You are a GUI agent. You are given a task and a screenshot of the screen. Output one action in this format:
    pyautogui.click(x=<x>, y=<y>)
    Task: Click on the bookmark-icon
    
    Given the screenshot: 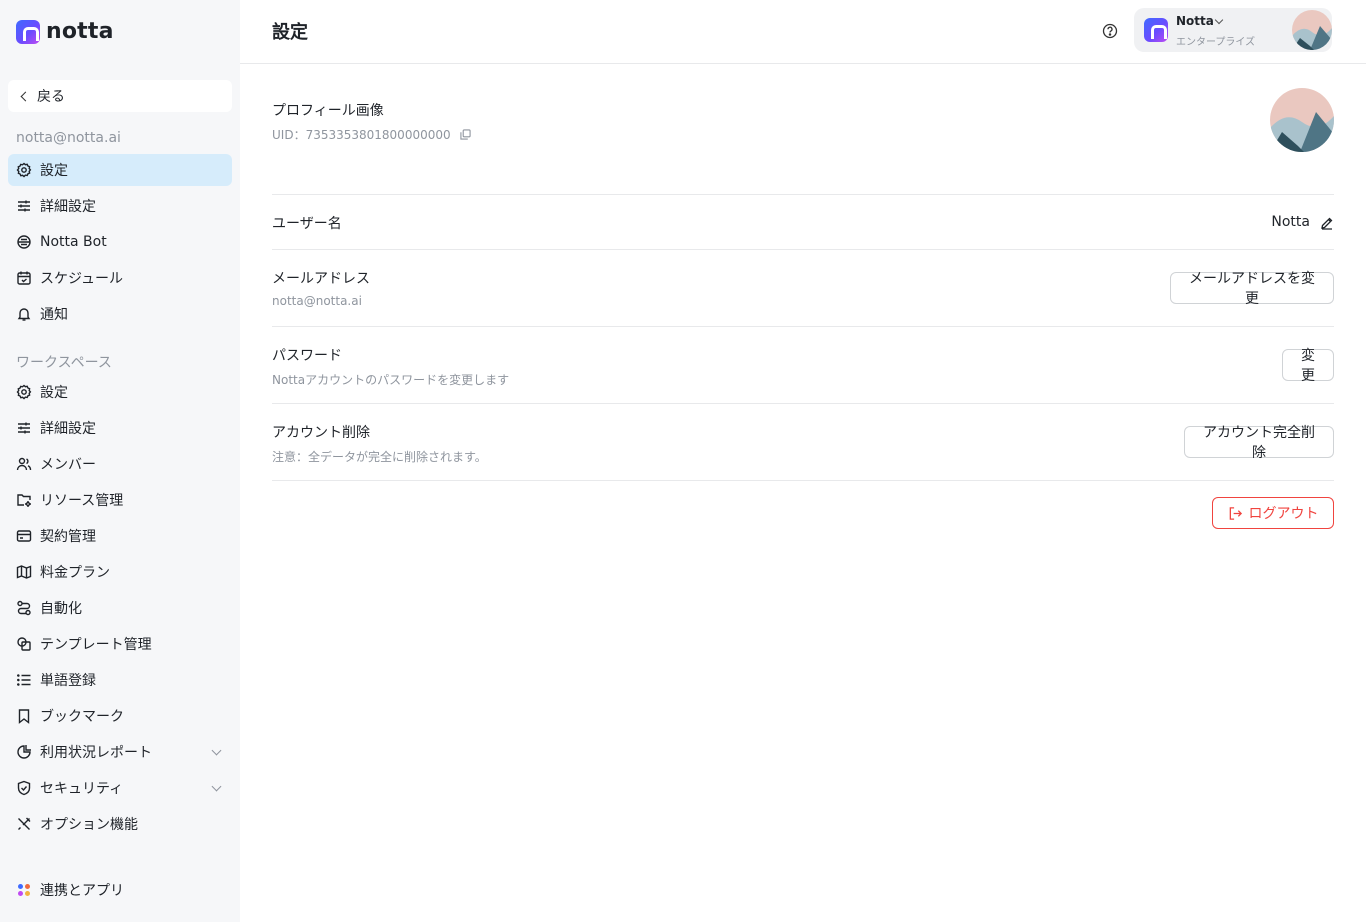 What is the action you would take?
    pyautogui.click(x=24, y=716)
    